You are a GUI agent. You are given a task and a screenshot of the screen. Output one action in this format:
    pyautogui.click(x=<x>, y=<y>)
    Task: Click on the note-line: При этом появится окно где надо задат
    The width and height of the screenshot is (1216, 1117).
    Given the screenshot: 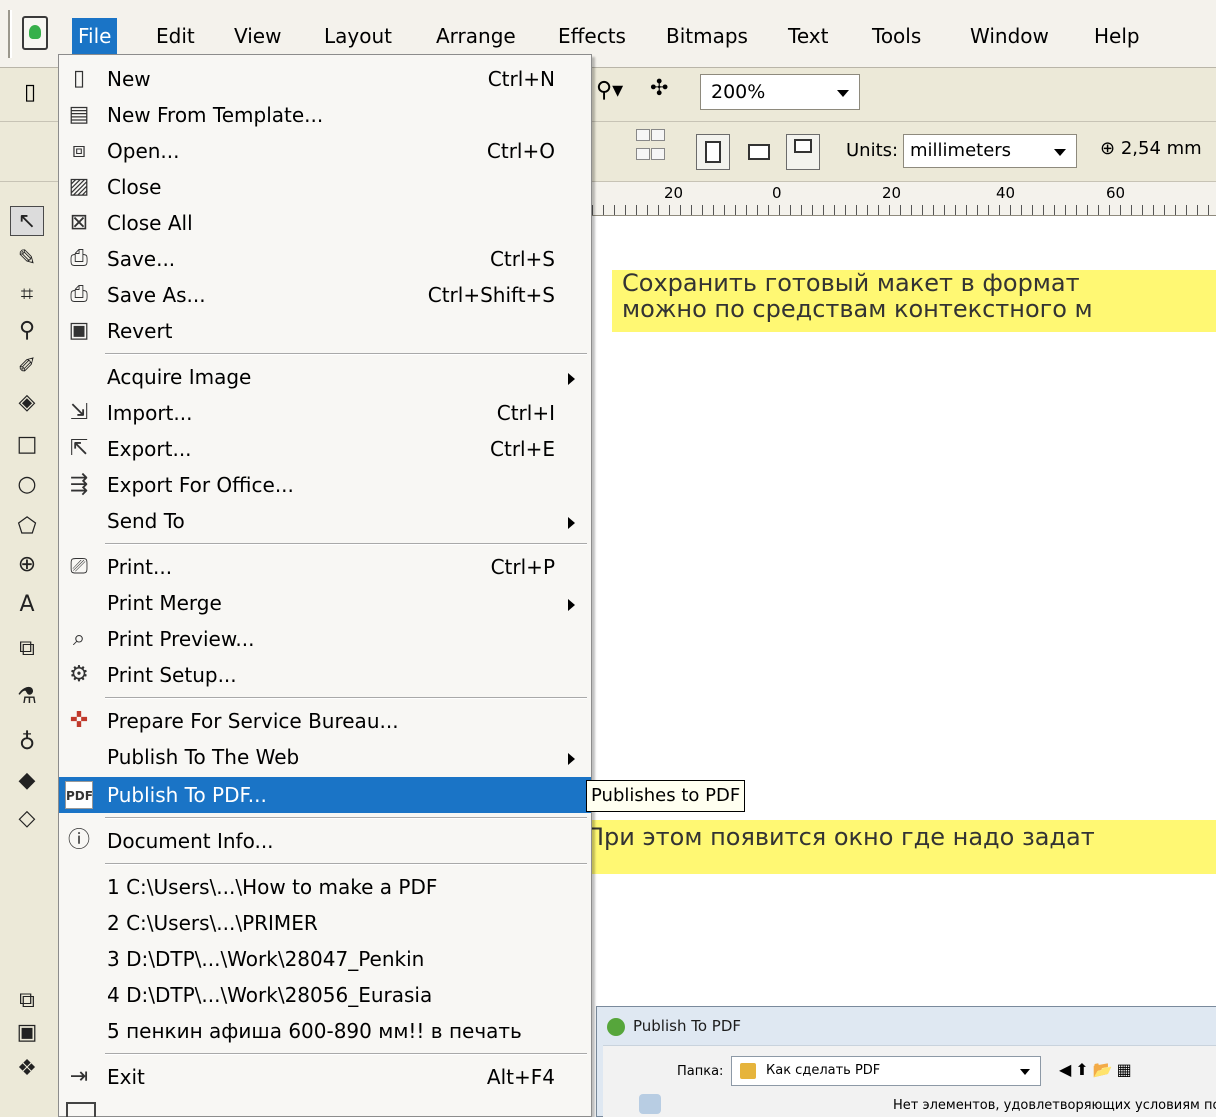 What is the action you would take?
    pyautogui.click(x=840, y=837)
    